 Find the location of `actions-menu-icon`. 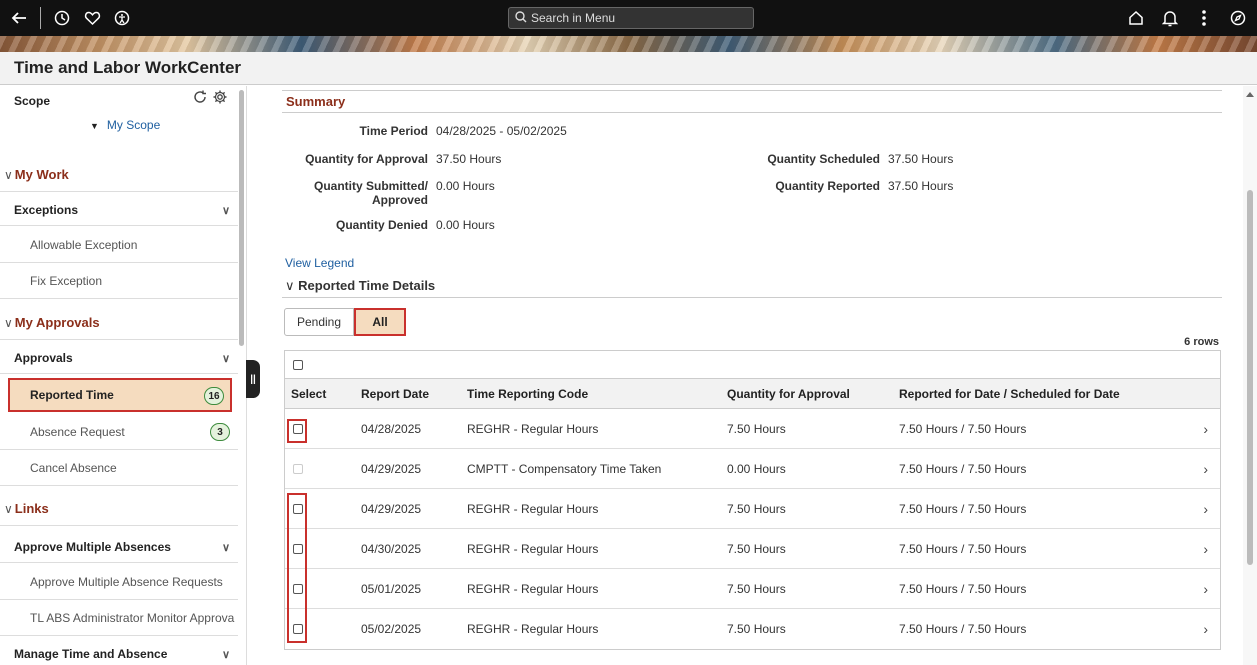

actions-menu-icon is located at coordinates (1204, 18).